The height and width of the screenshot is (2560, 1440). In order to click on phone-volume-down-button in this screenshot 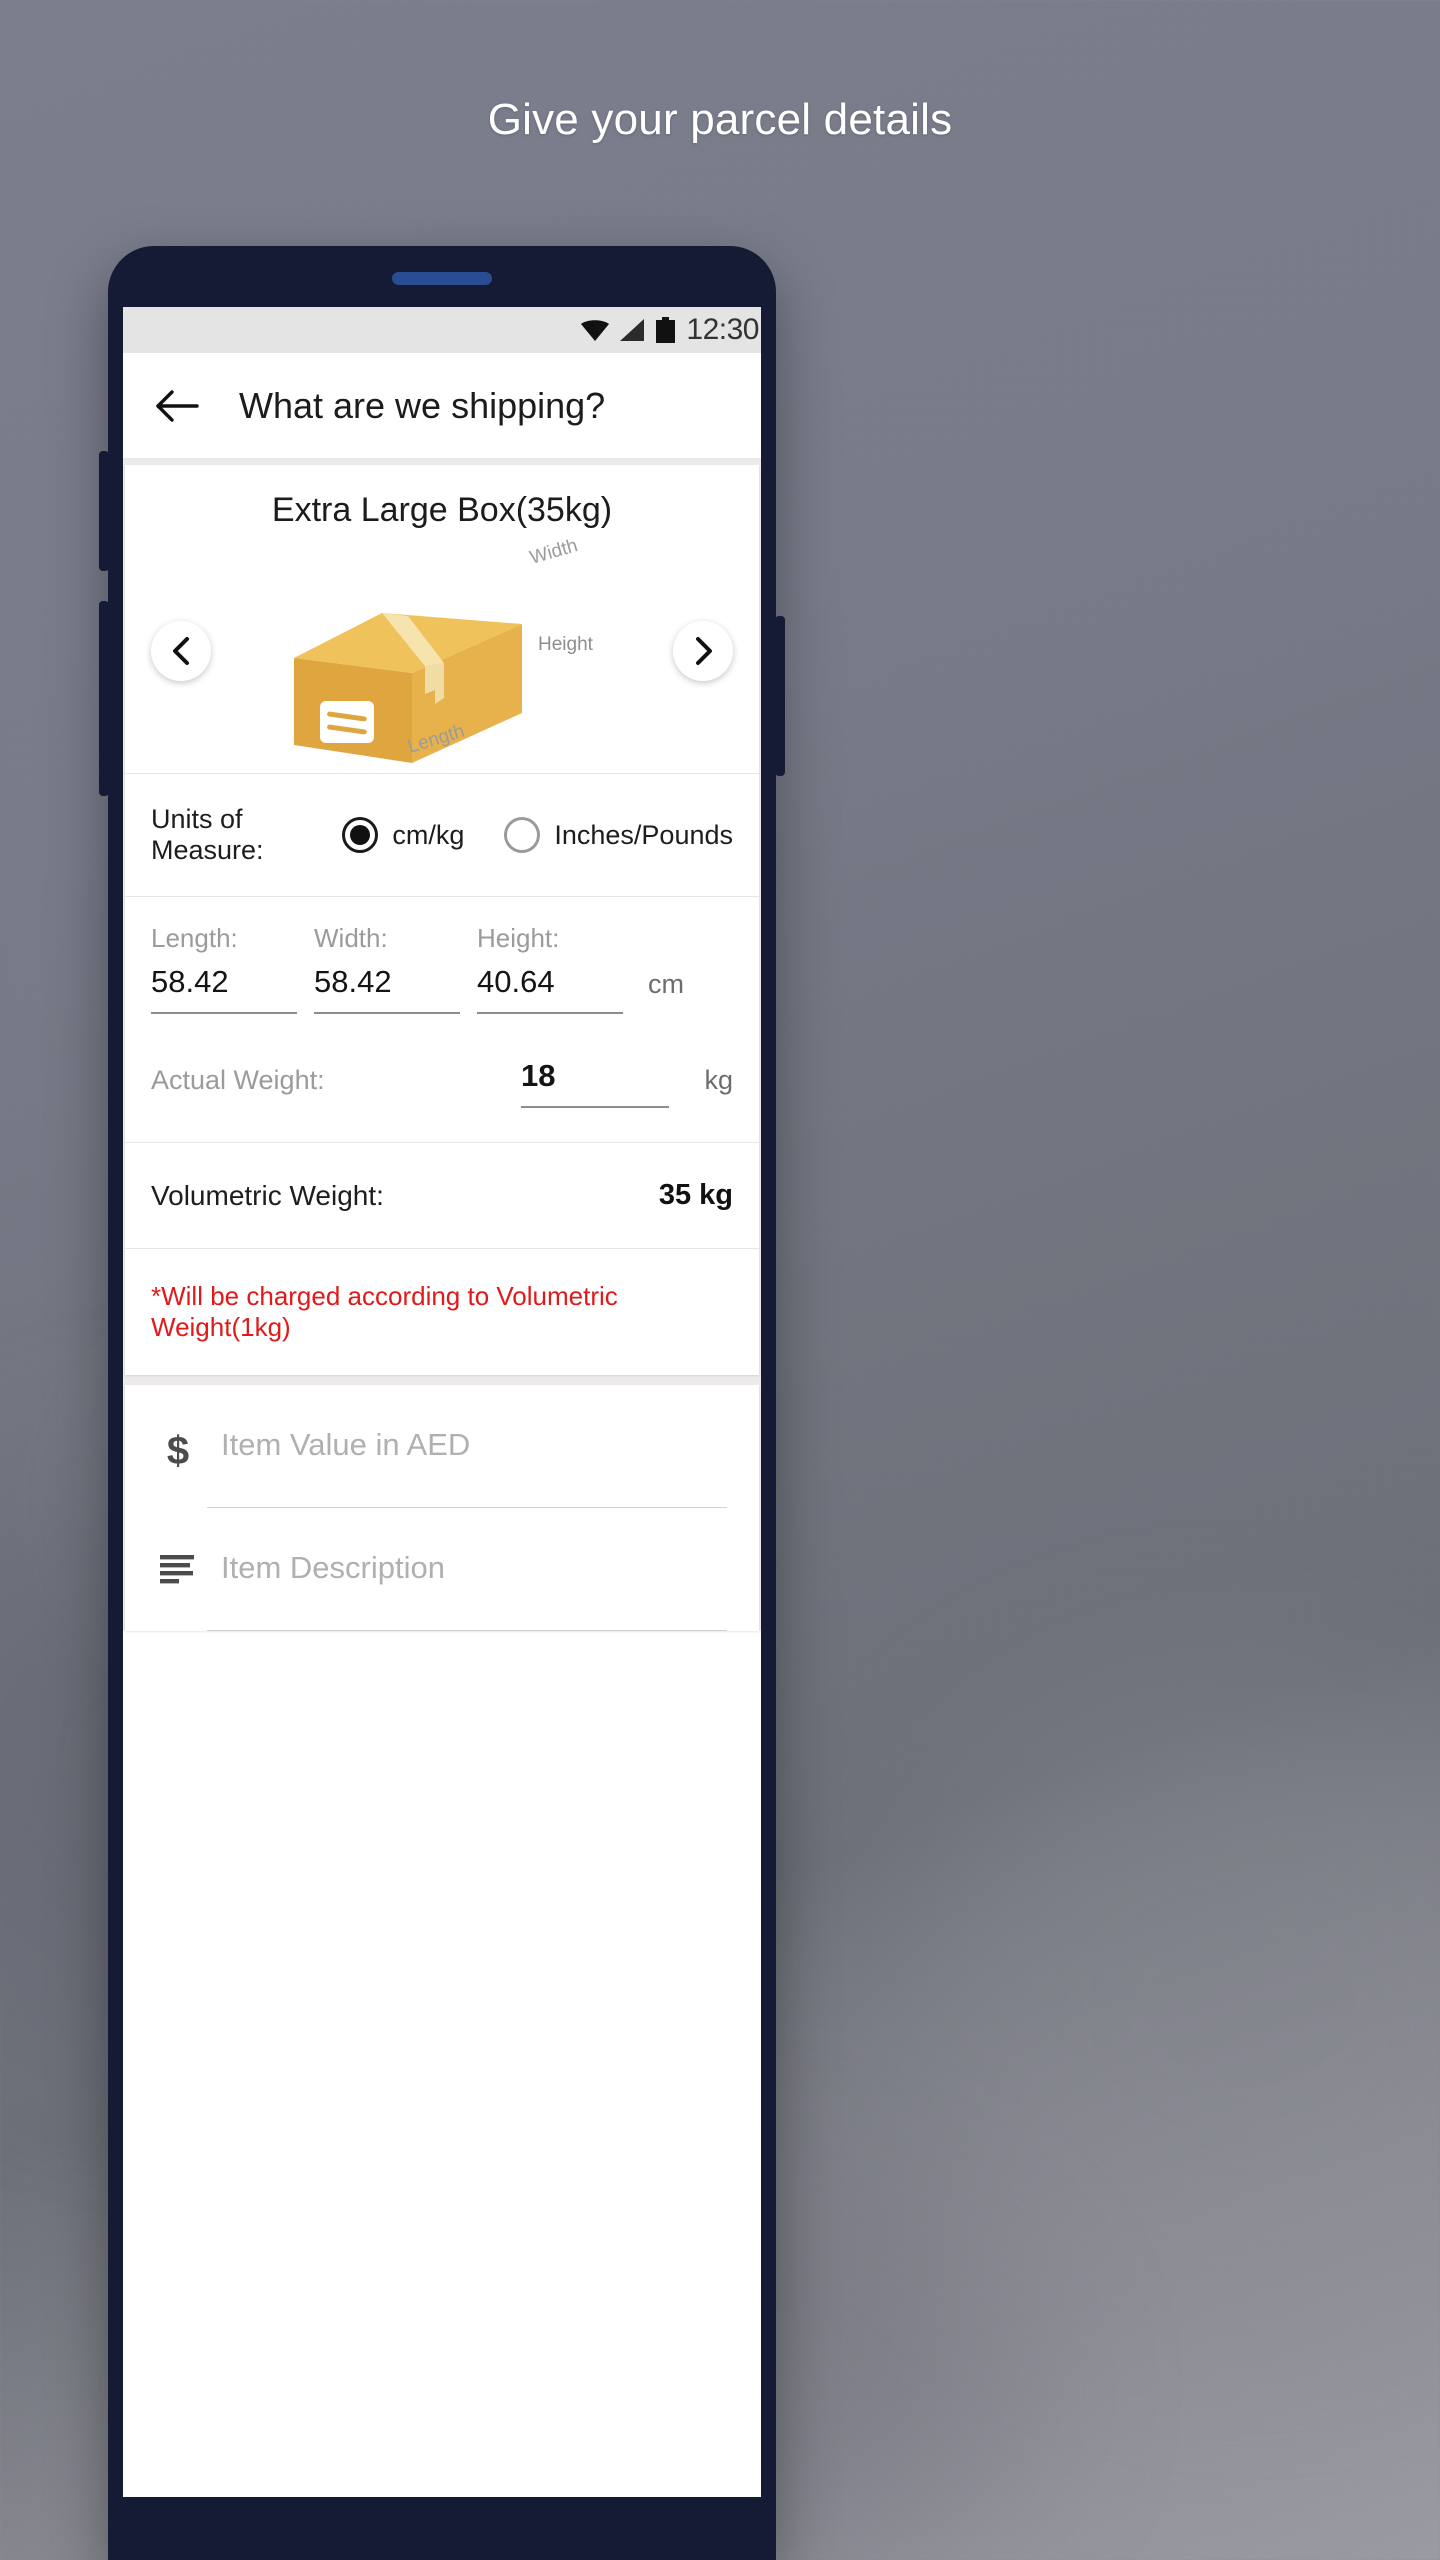, I will do `click(104, 698)`.